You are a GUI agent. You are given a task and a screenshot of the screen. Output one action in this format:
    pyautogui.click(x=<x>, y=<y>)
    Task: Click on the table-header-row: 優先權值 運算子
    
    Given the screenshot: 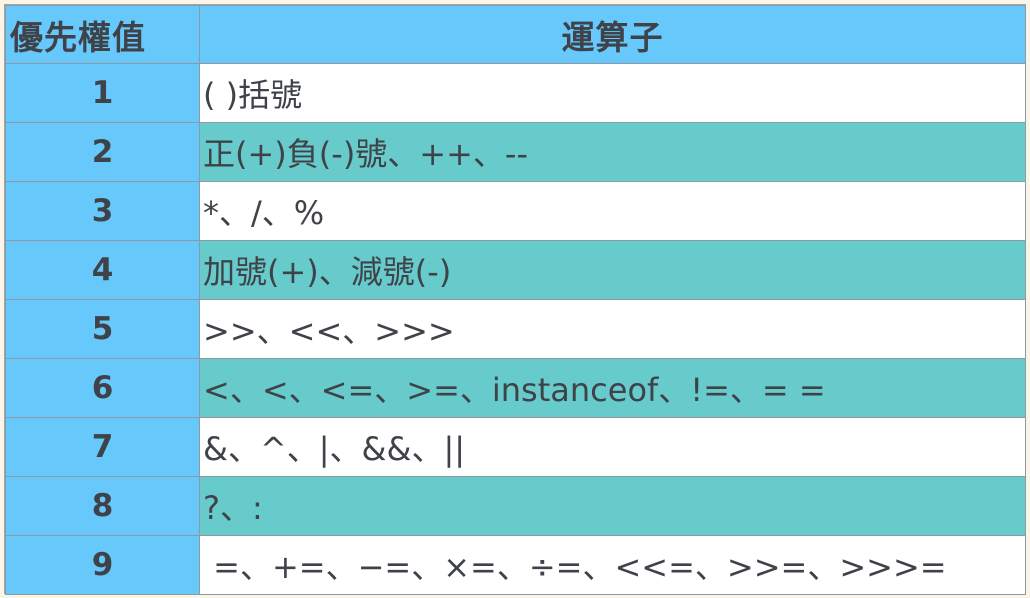 What is the action you would take?
    pyautogui.click(x=515, y=34)
    